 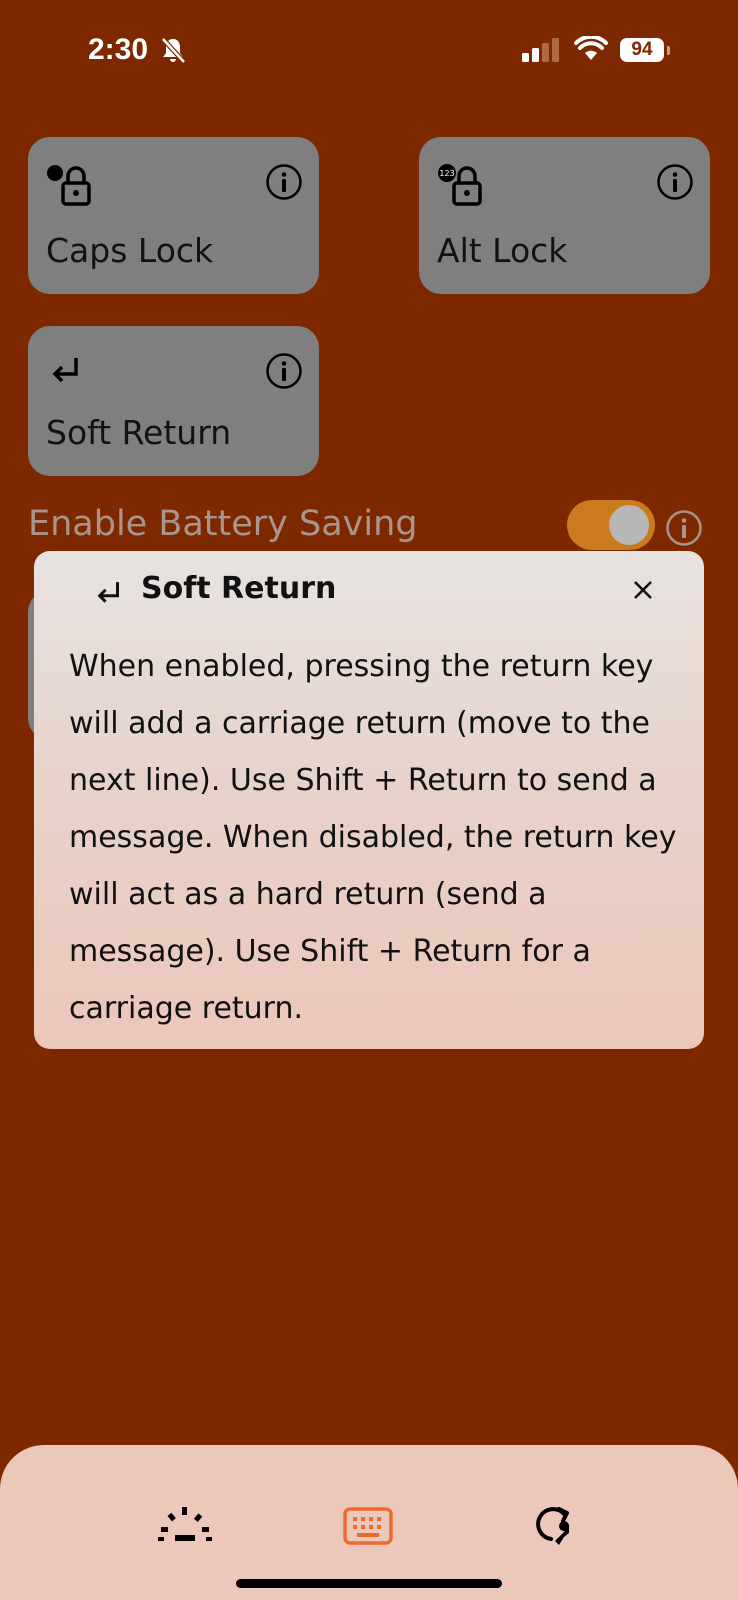 I want to click on battery-saving-toggle, so click(x=611, y=525).